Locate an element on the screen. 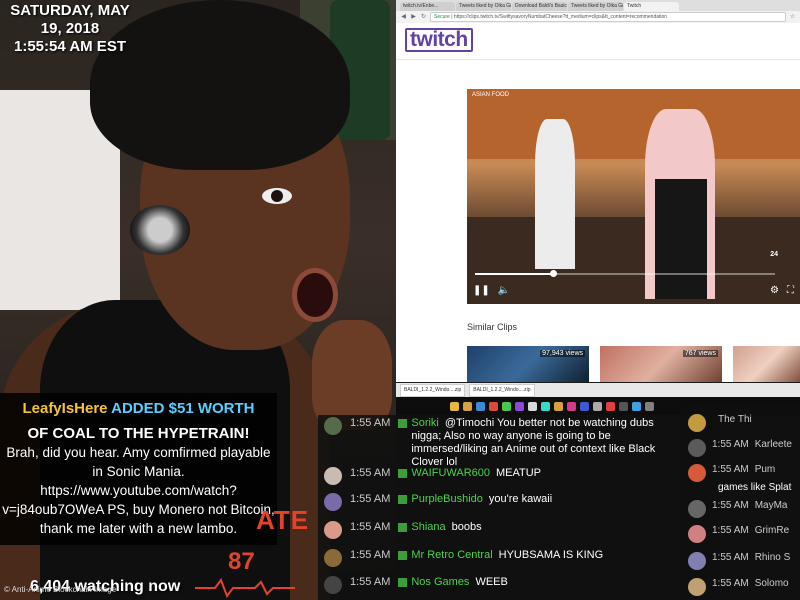 Image resolution: width=800 pixels, height=600 pixels. headphone-icon is located at coordinates (160, 230).